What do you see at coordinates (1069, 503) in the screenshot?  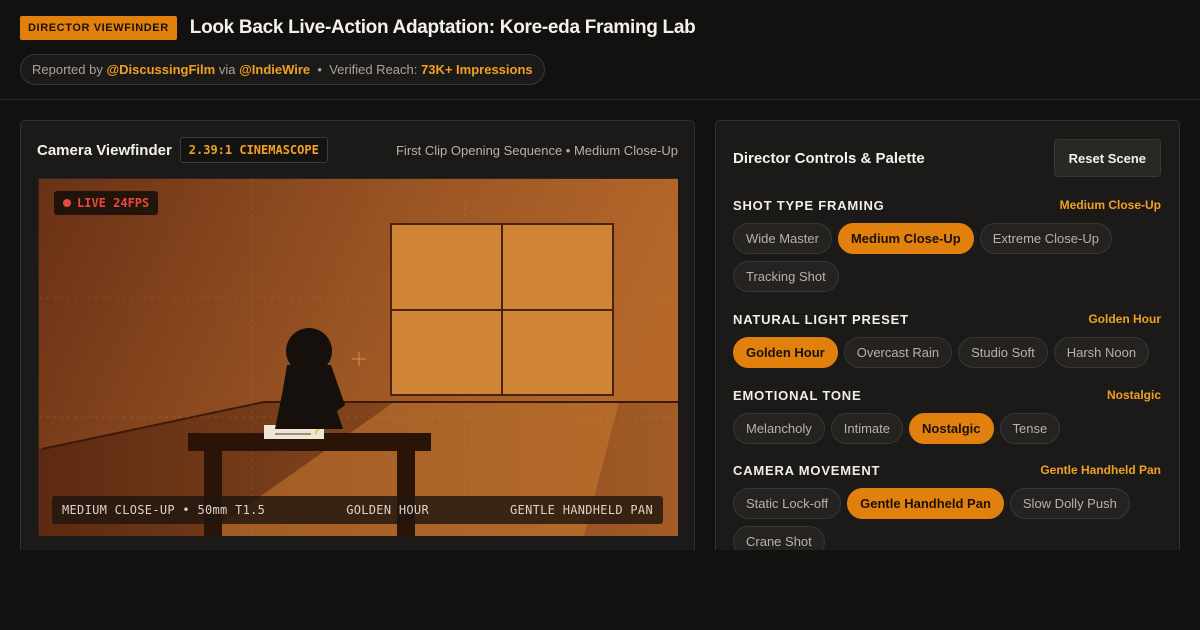 I see `chip-slow-dolly-push: Slow Dolly Push` at bounding box center [1069, 503].